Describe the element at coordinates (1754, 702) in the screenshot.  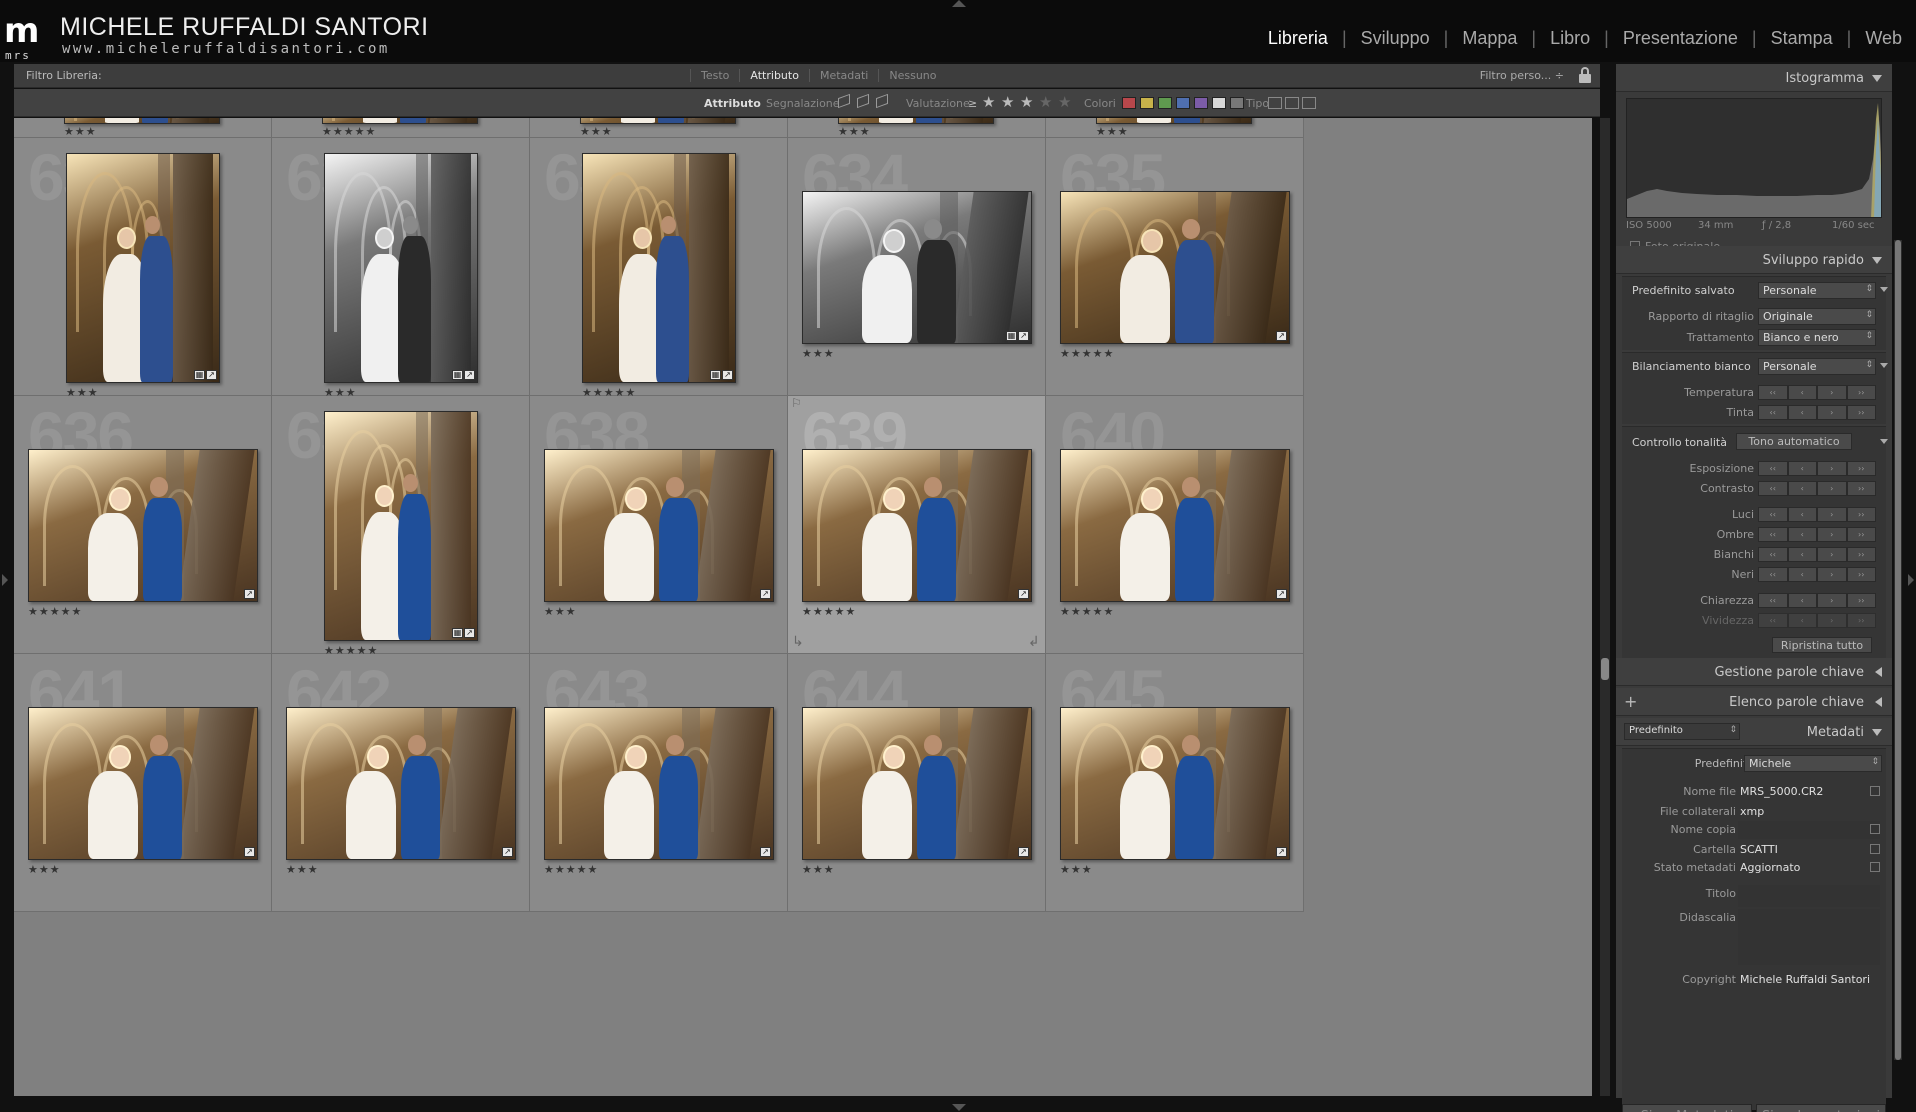
I see `keyword-list-header: + Elenco parole chiave` at that location.